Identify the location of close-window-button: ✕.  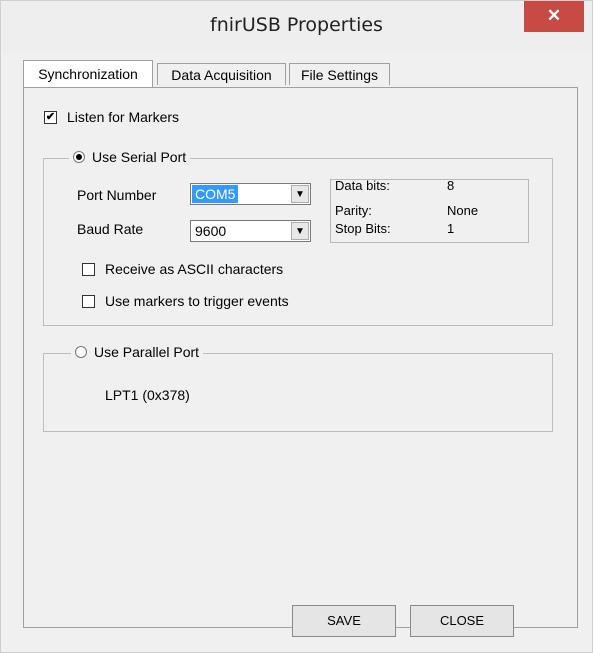
(554, 16).